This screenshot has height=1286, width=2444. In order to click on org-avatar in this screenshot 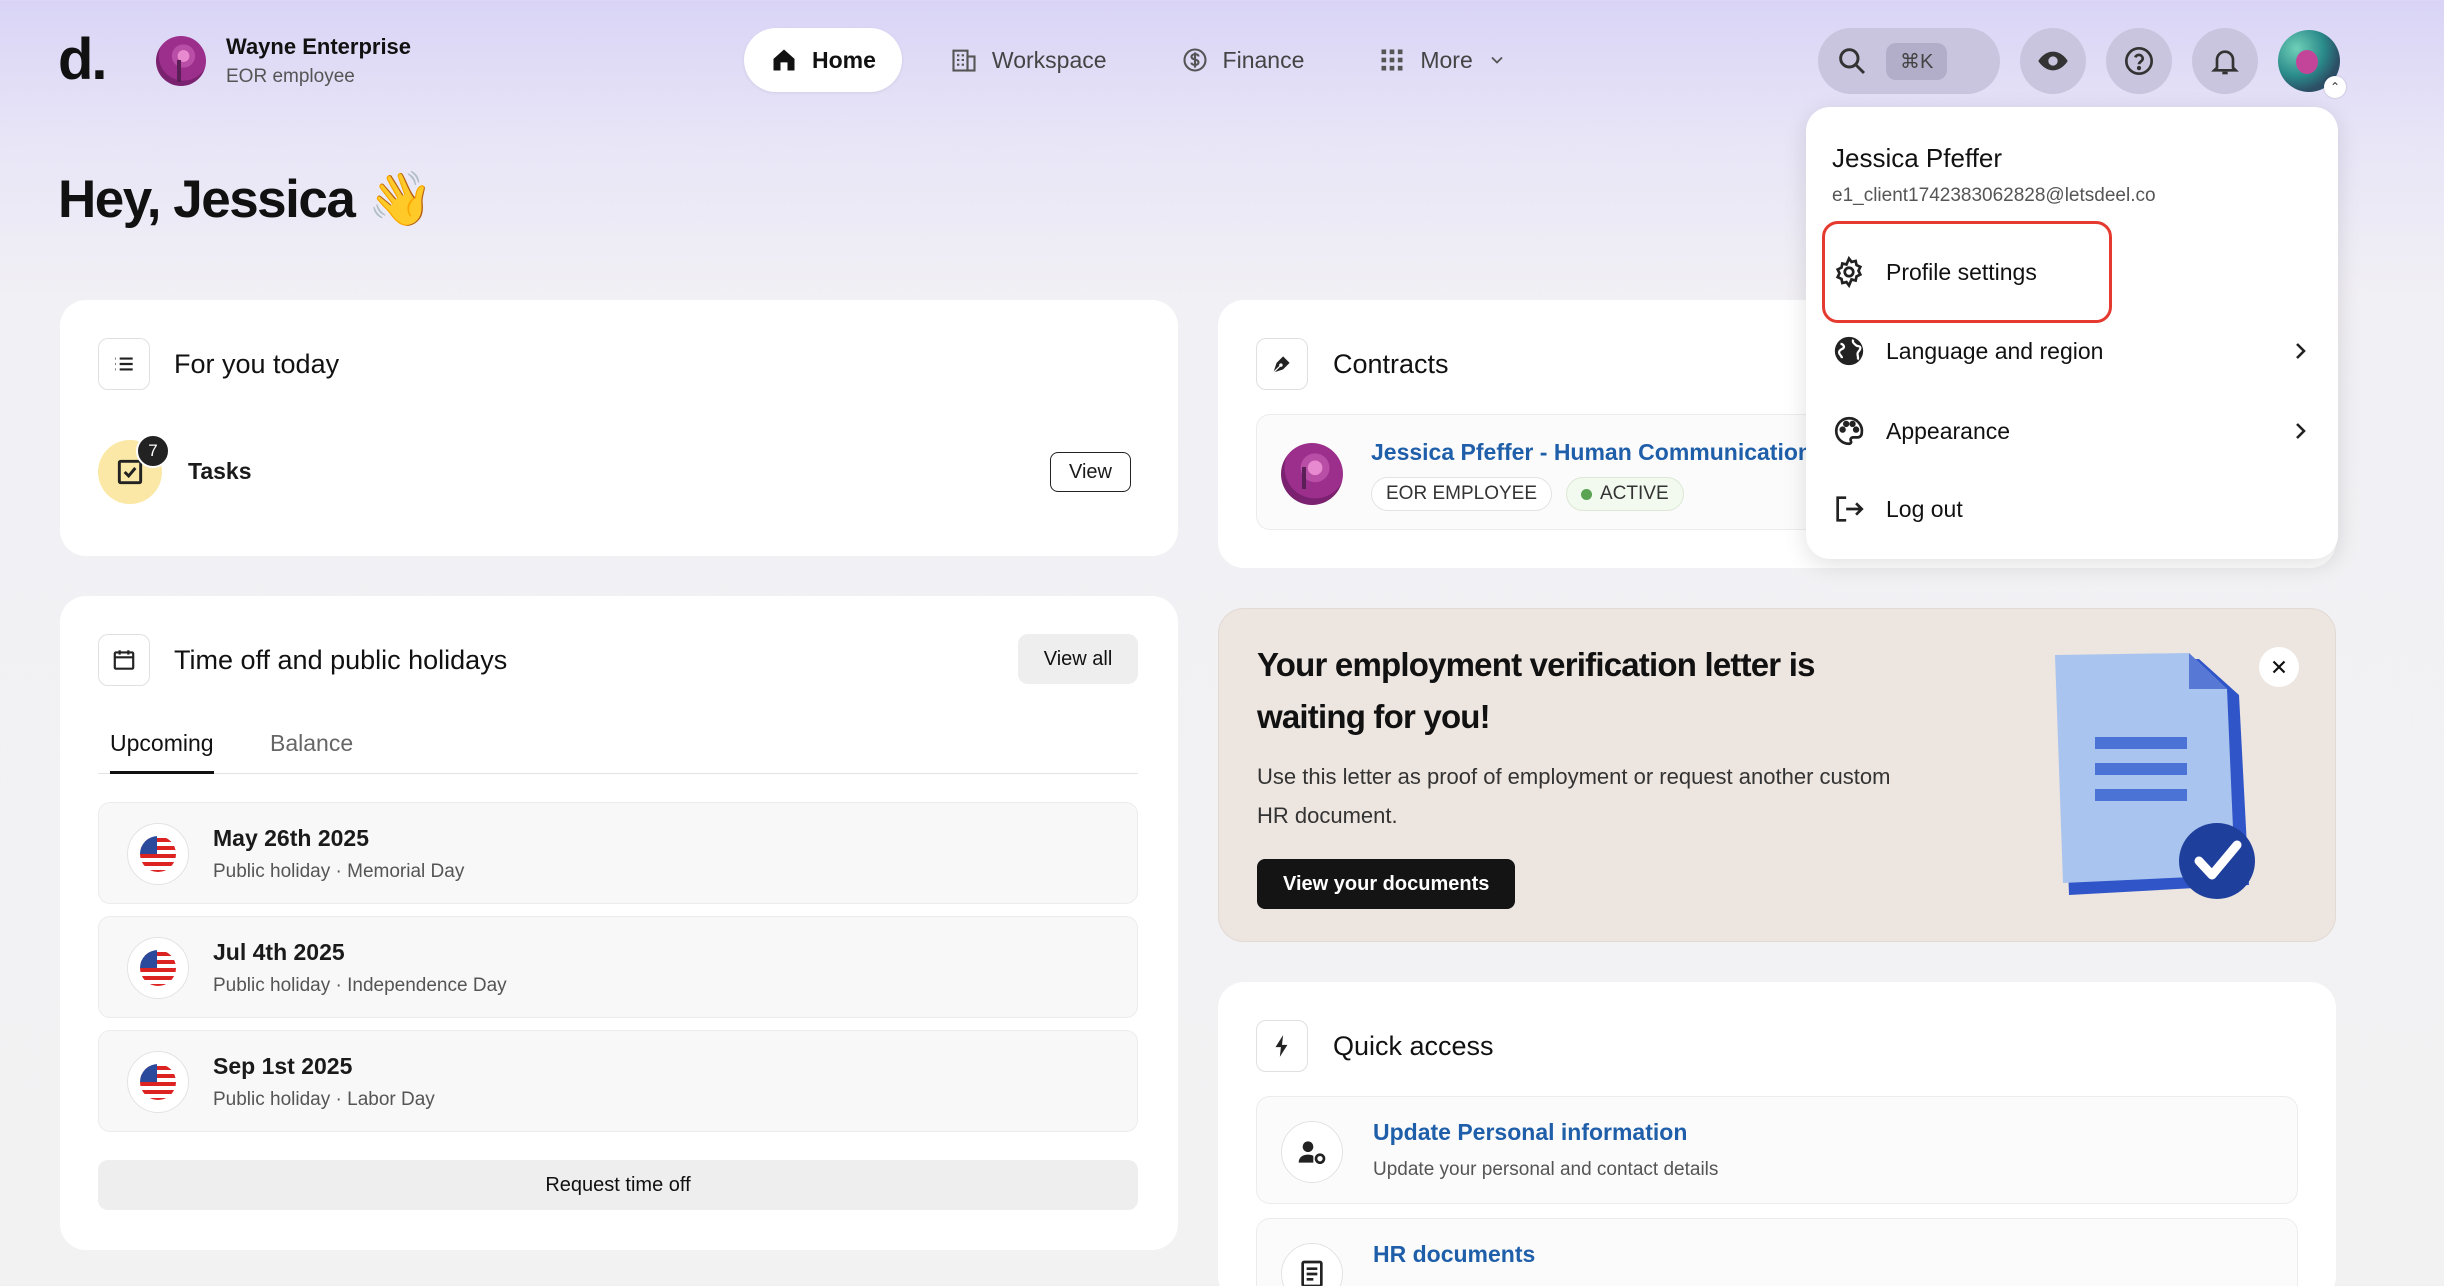, I will do `click(181, 61)`.